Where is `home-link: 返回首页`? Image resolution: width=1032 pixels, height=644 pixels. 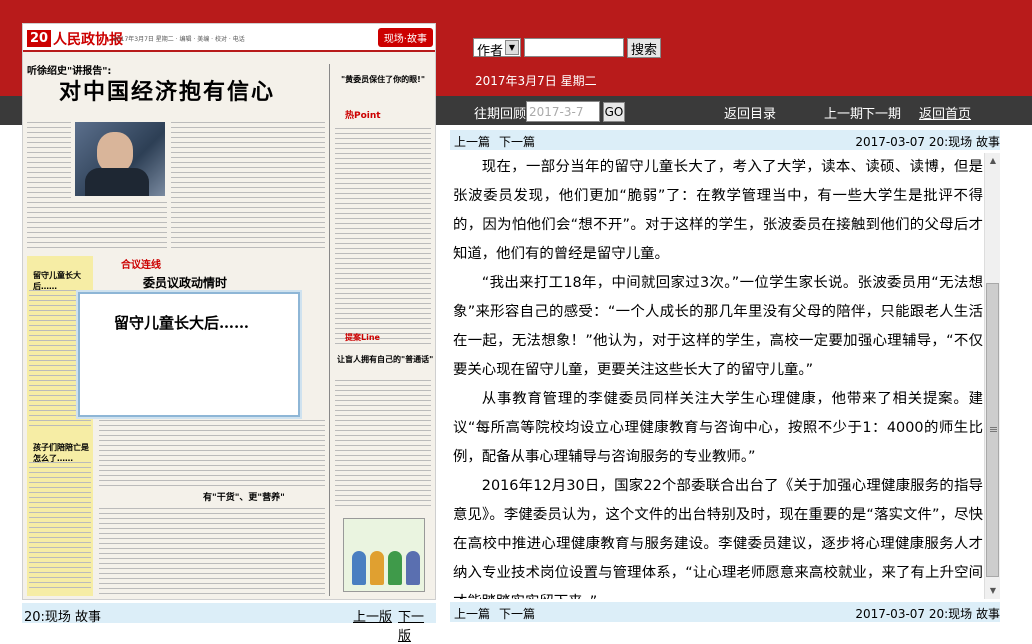
home-link: 返回首页 is located at coordinates (945, 112).